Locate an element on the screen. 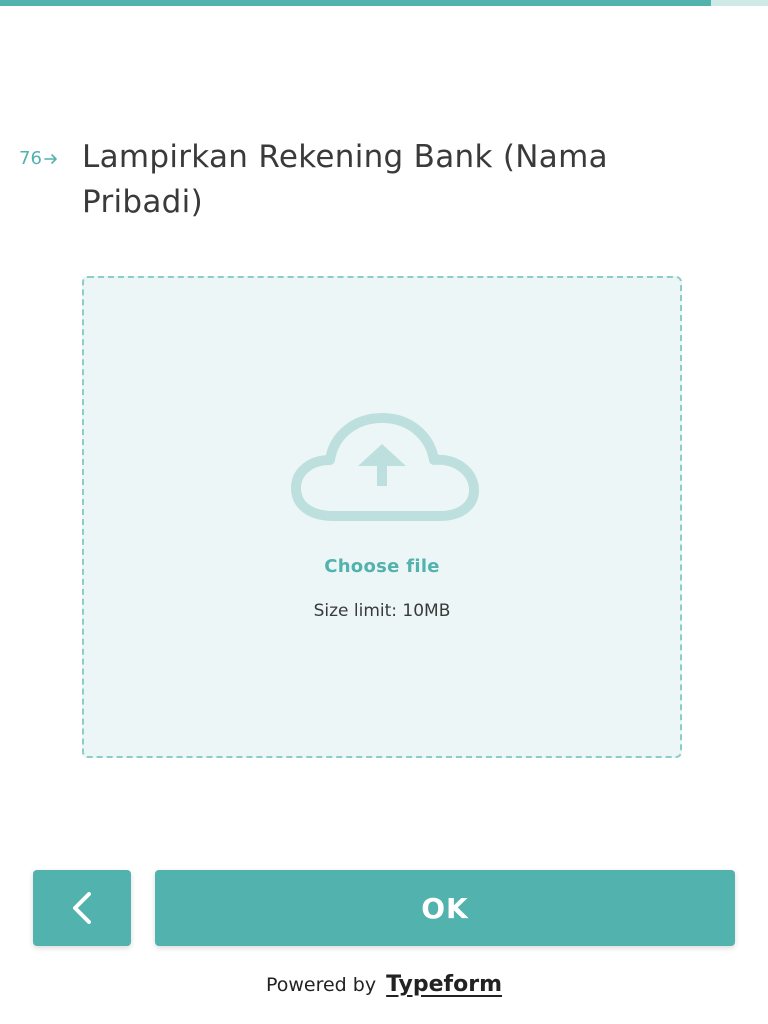  choose-file-link: Choose file is located at coordinates (382, 566).